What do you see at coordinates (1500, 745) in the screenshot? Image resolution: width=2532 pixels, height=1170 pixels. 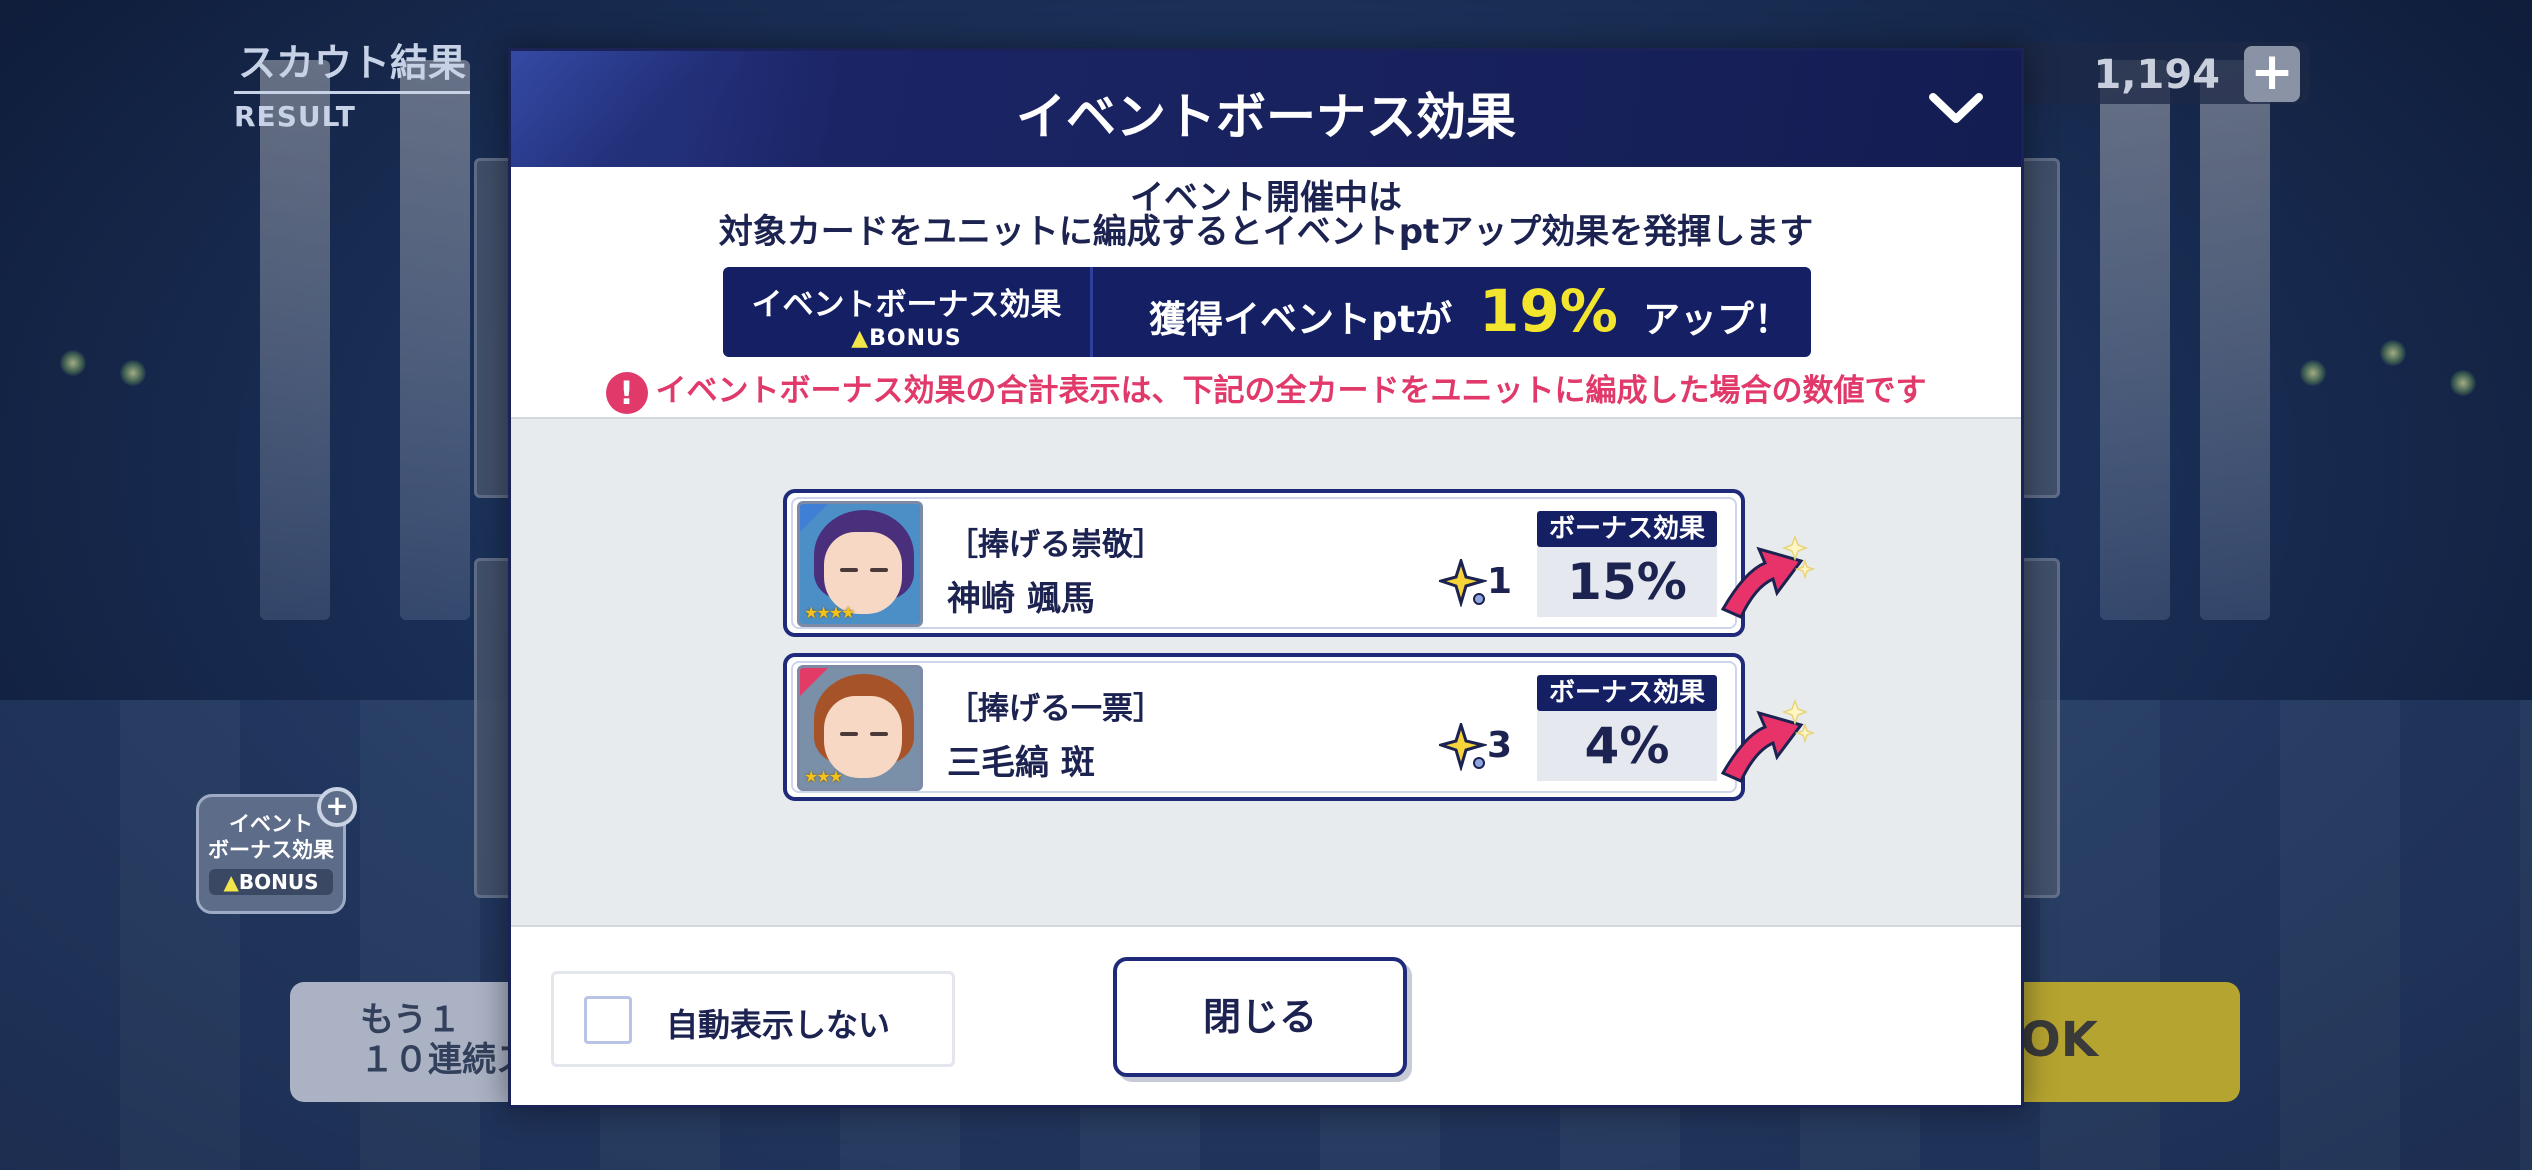 I see `card-rank-number: 3` at bounding box center [1500, 745].